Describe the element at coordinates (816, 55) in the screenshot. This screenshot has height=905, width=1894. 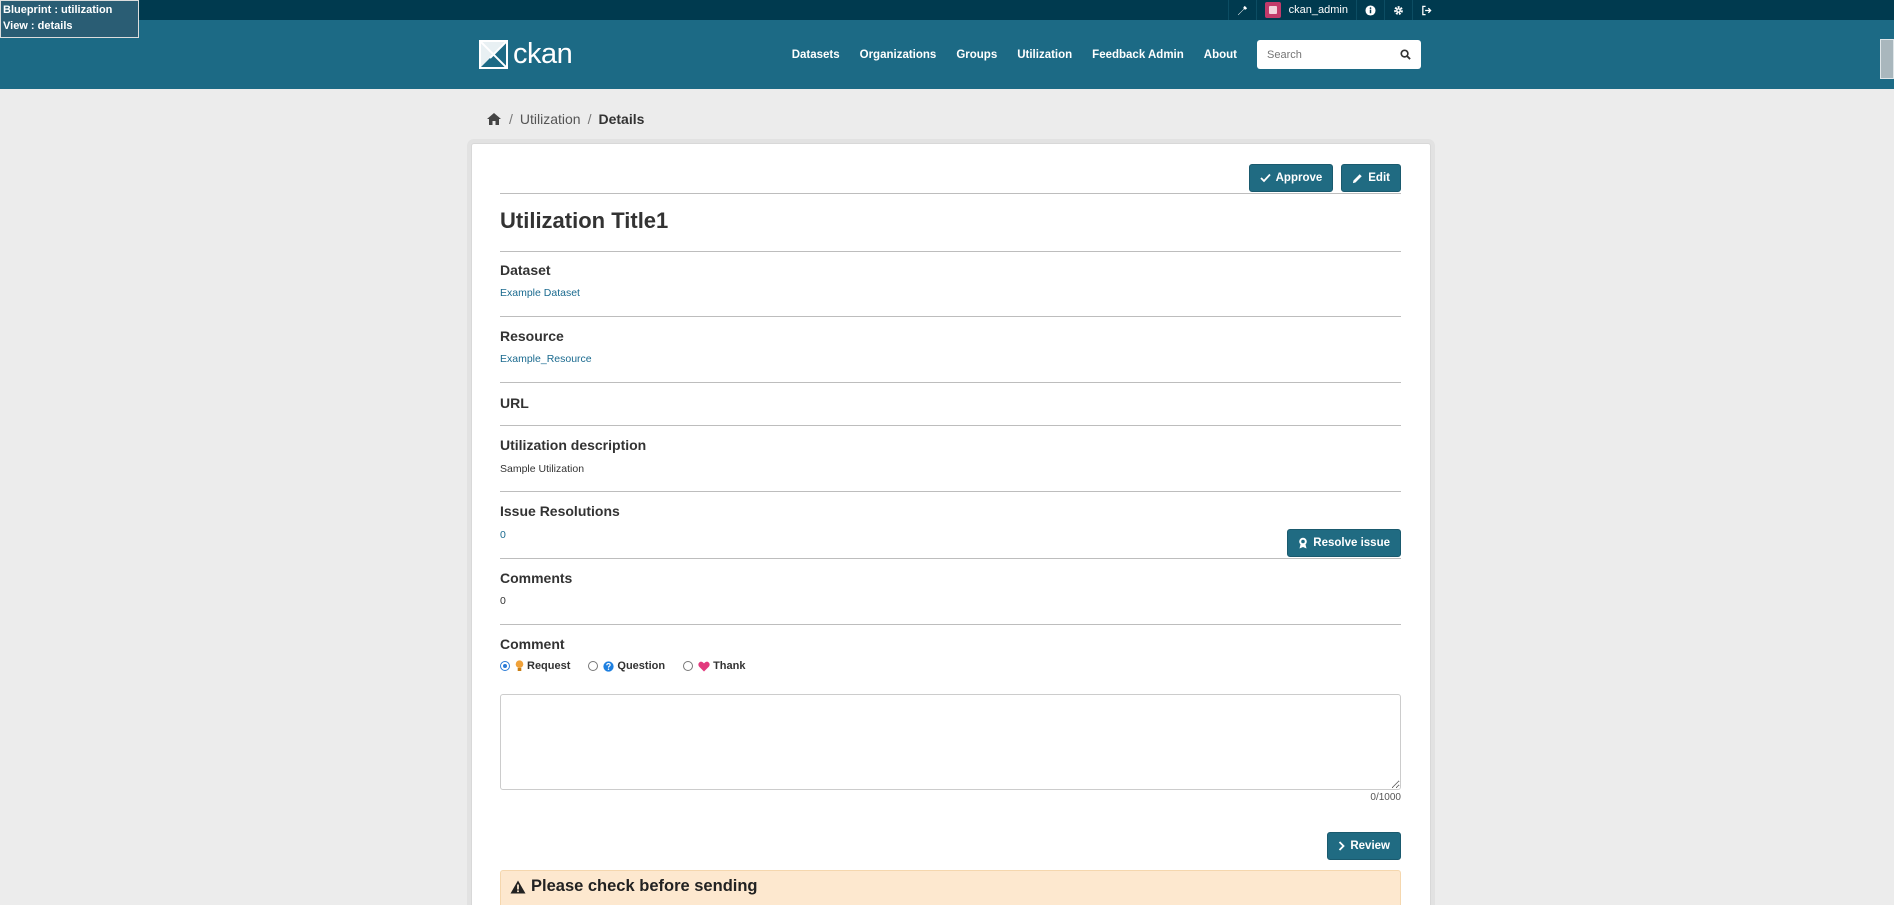
I see `nav-datasets: Datasets` at that location.